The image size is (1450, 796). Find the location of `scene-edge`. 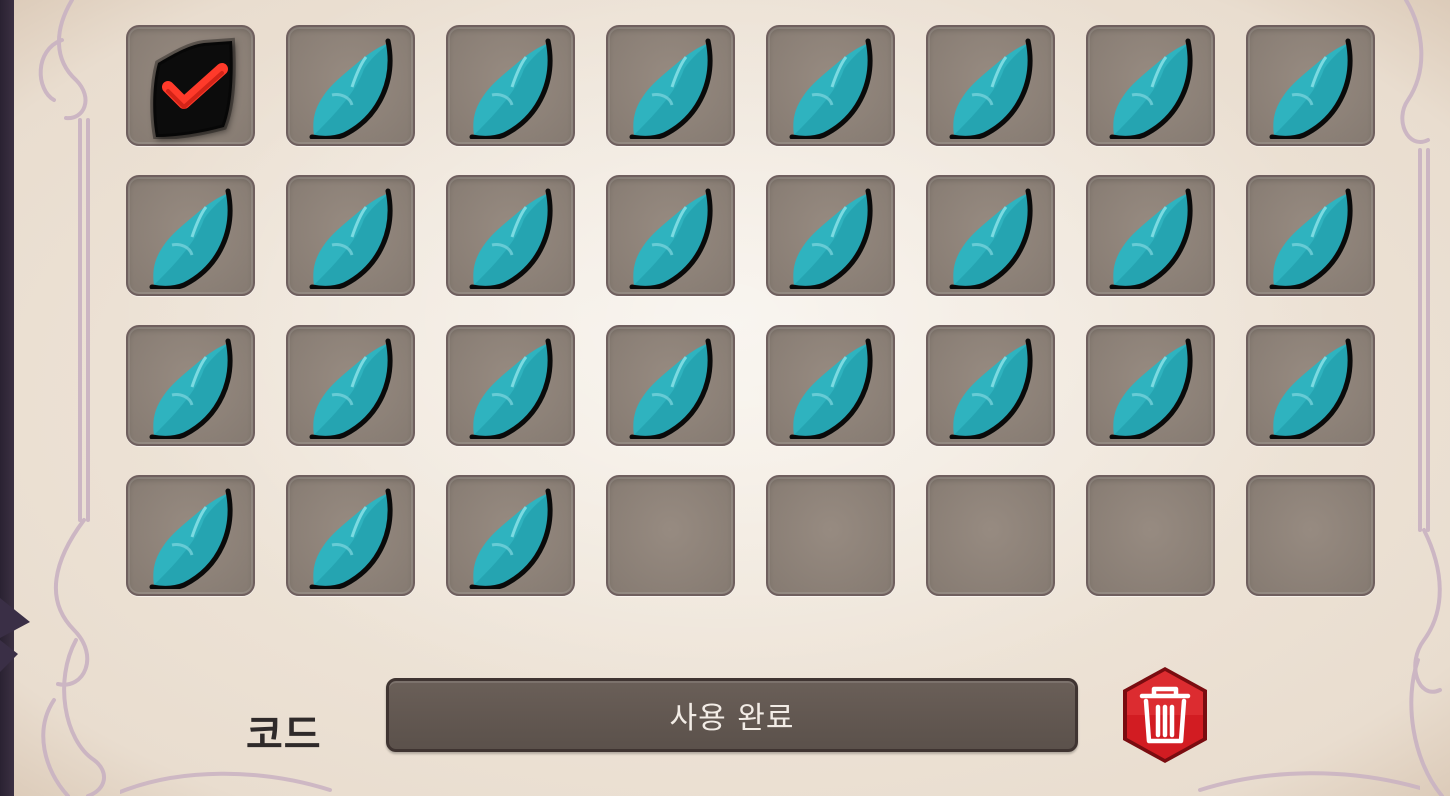

scene-edge is located at coordinates (7, 398).